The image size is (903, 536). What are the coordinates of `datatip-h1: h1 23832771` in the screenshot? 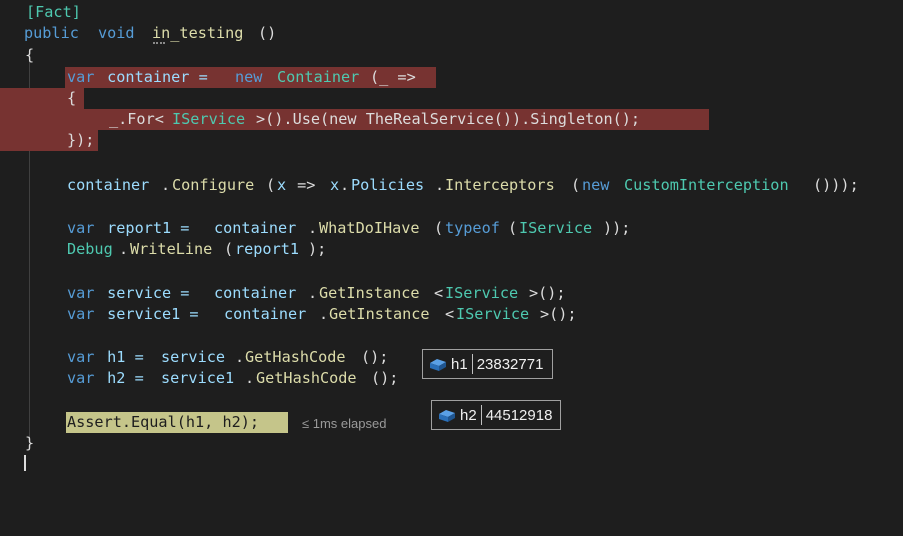 It's located at (487, 364).